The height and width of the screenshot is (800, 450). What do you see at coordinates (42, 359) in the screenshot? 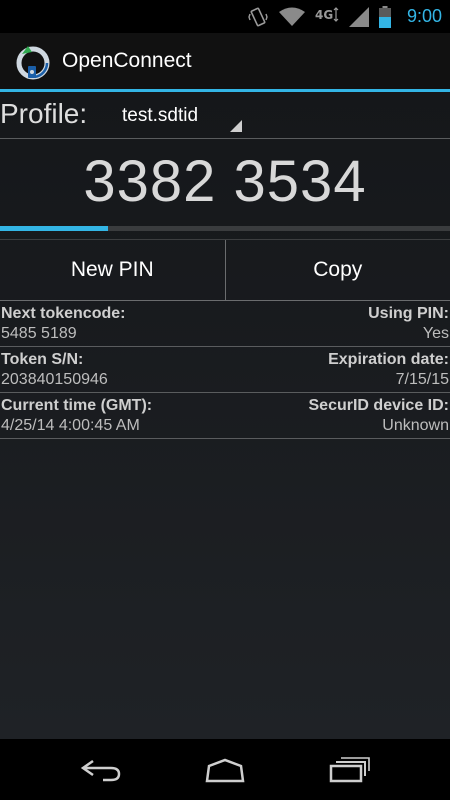
I see `token-sn-label: Token S/N:` at bounding box center [42, 359].